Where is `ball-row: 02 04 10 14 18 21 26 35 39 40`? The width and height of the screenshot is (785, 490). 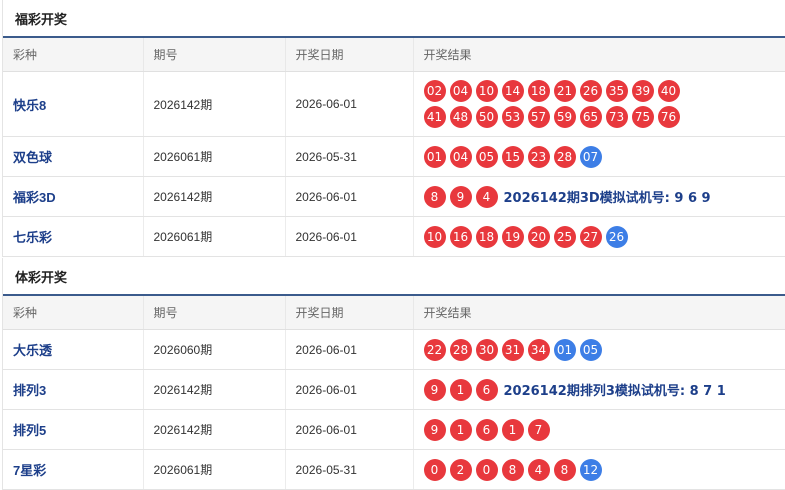 ball-row: 02 04 10 14 18 21 26 35 39 40 is located at coordinates (604, 91).